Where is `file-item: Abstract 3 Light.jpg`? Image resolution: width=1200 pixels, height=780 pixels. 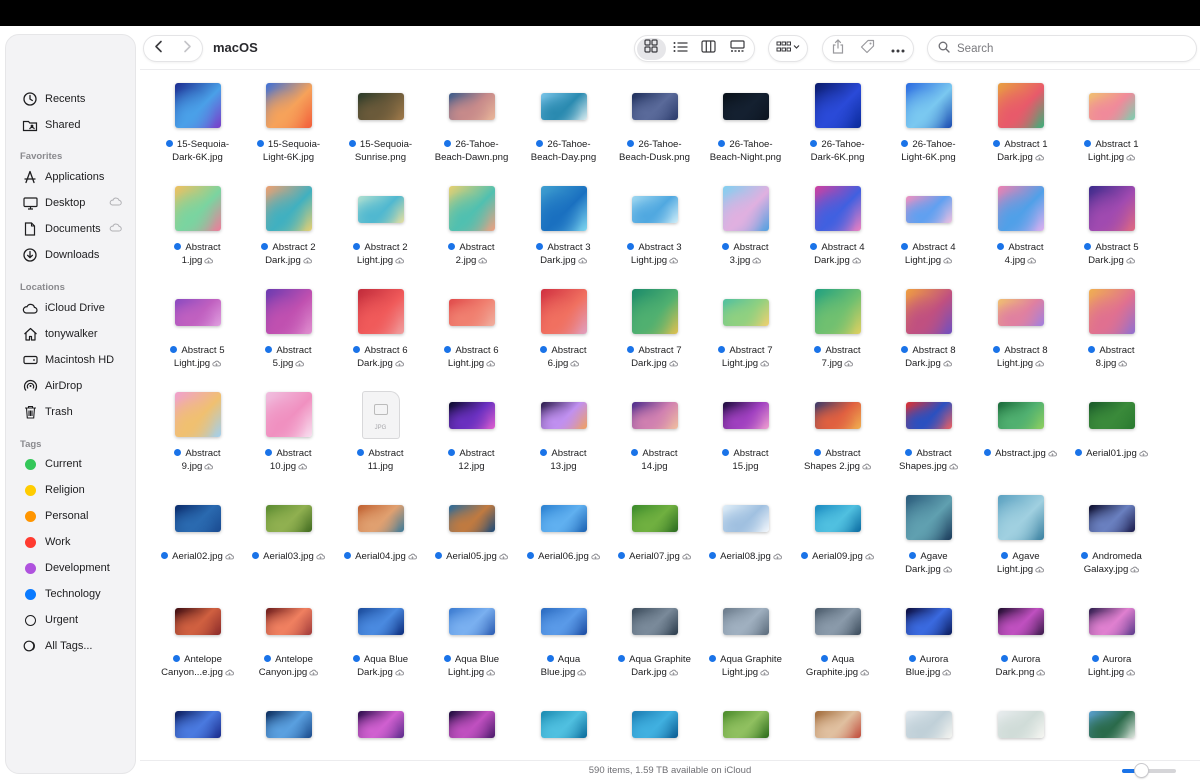
file-item: Abstract 3 Light.jpg is located at coordinates (654, 232).